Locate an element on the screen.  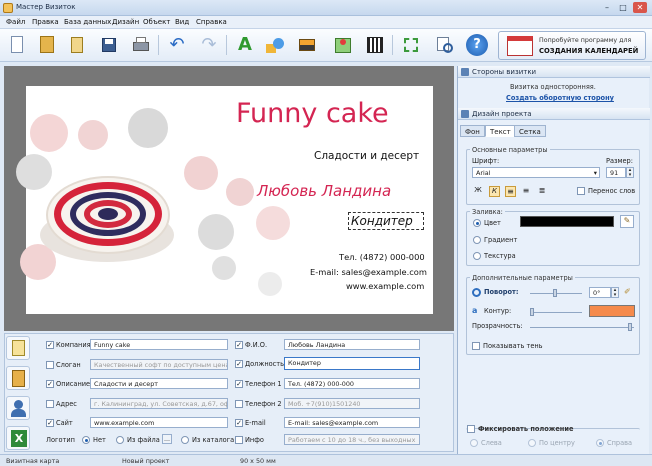
card-slogan: Сладости и десерт is located at coordinates (366, 156).